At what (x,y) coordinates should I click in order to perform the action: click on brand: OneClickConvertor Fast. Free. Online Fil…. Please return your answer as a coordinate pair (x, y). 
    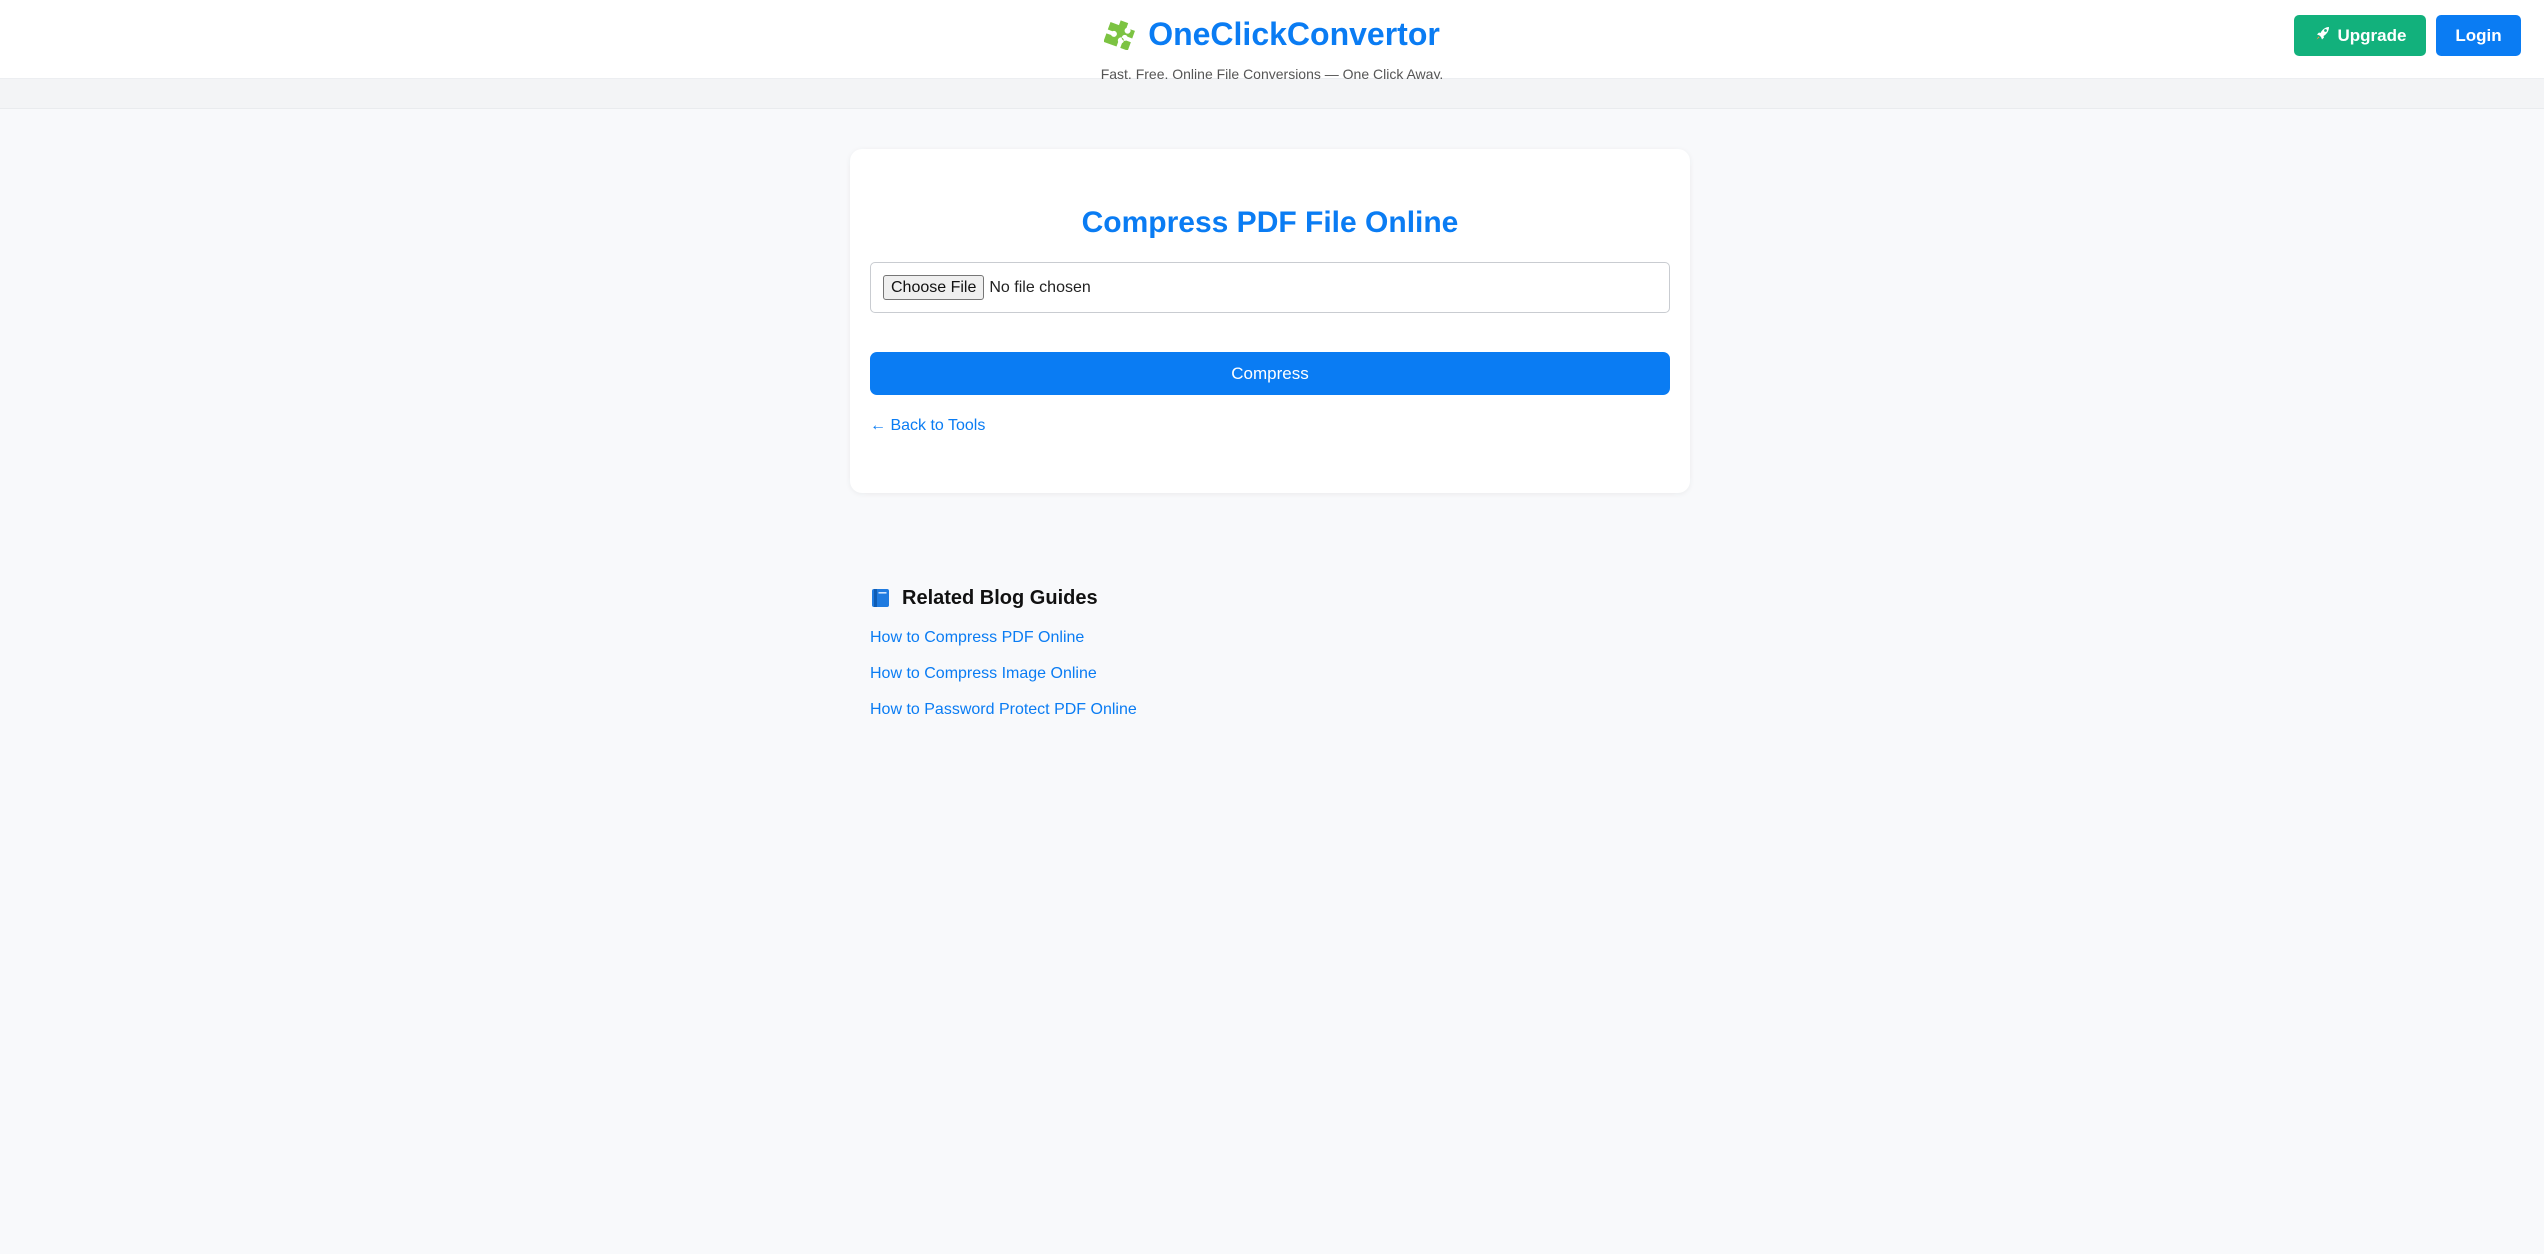
    Looking at the image, I should click on (1272, 48).